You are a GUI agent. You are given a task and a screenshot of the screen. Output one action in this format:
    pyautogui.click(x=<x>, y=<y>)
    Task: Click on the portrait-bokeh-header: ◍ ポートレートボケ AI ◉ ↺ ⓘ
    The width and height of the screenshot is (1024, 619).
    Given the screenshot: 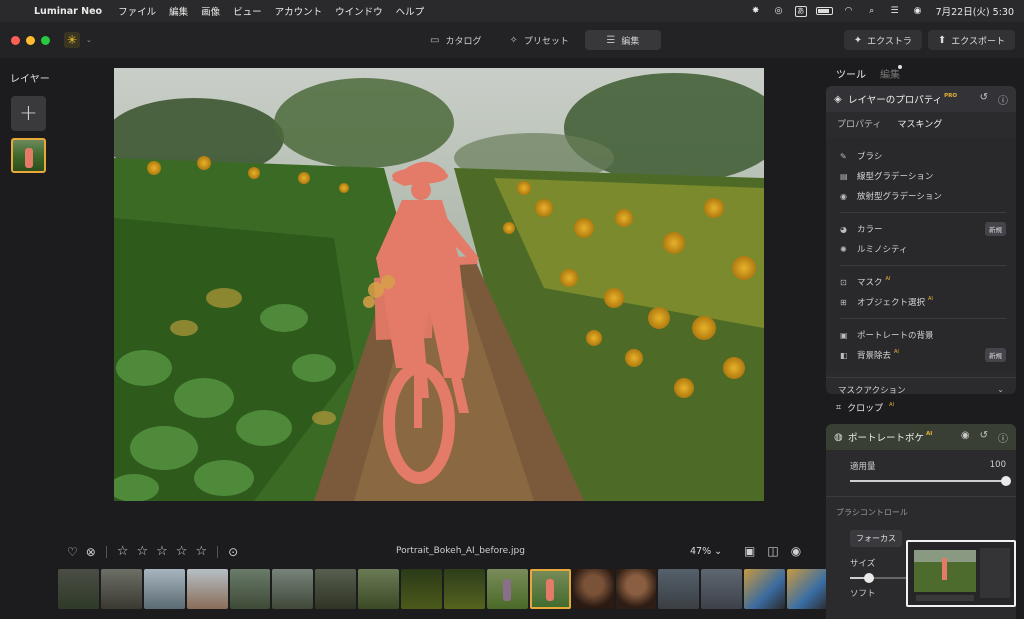 What is the action you would take?
    pyautogui.click(x=921, y=437)
    